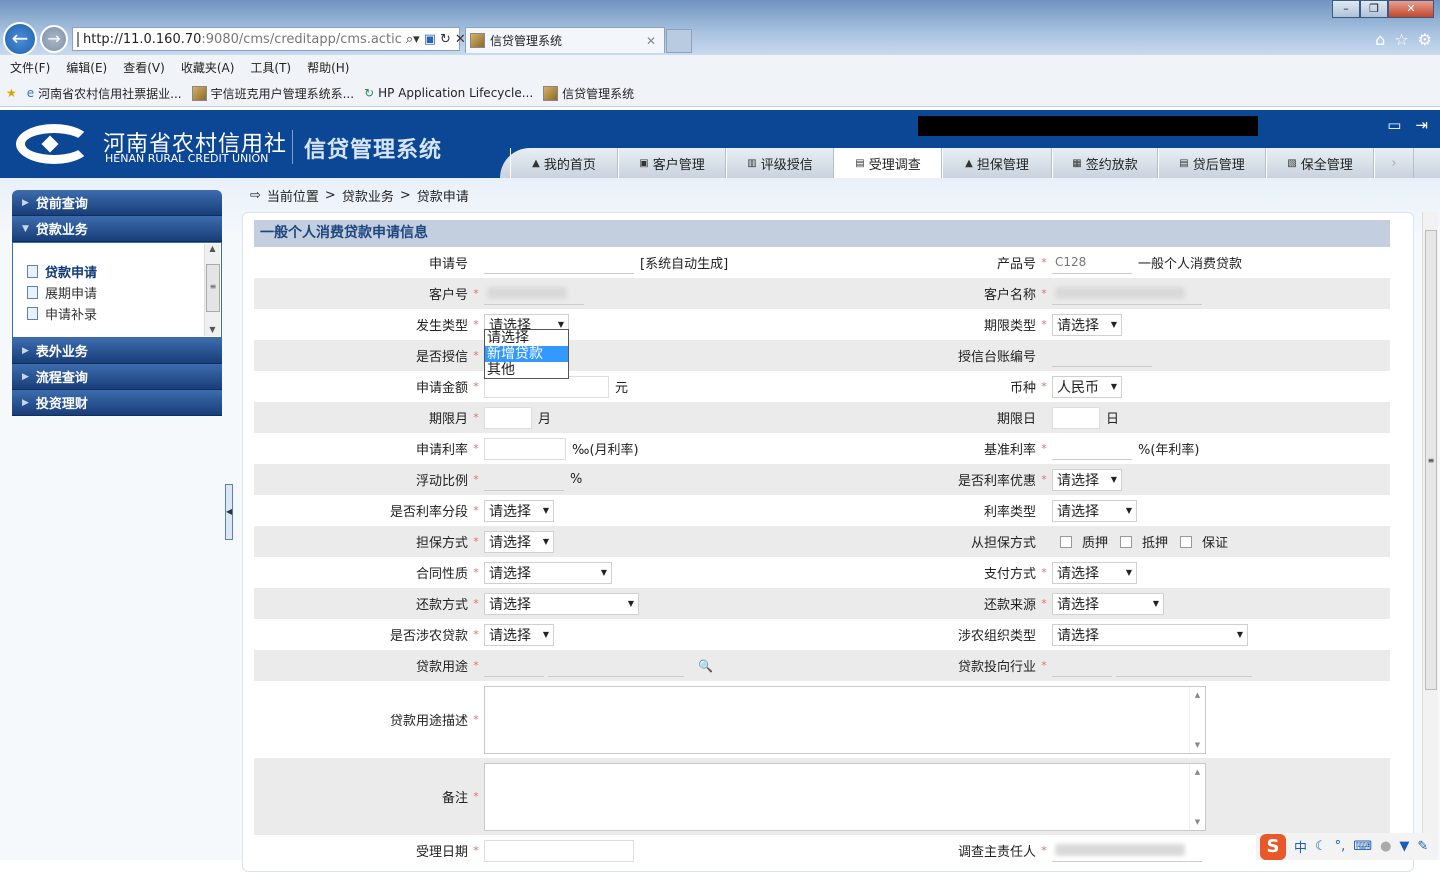 This screenshot has height=872, width=1440. What do you see at coordinates (270, 67) in the screenshot?
I see `menu-tools: 工具(T)` at bounding box center [270, 67].